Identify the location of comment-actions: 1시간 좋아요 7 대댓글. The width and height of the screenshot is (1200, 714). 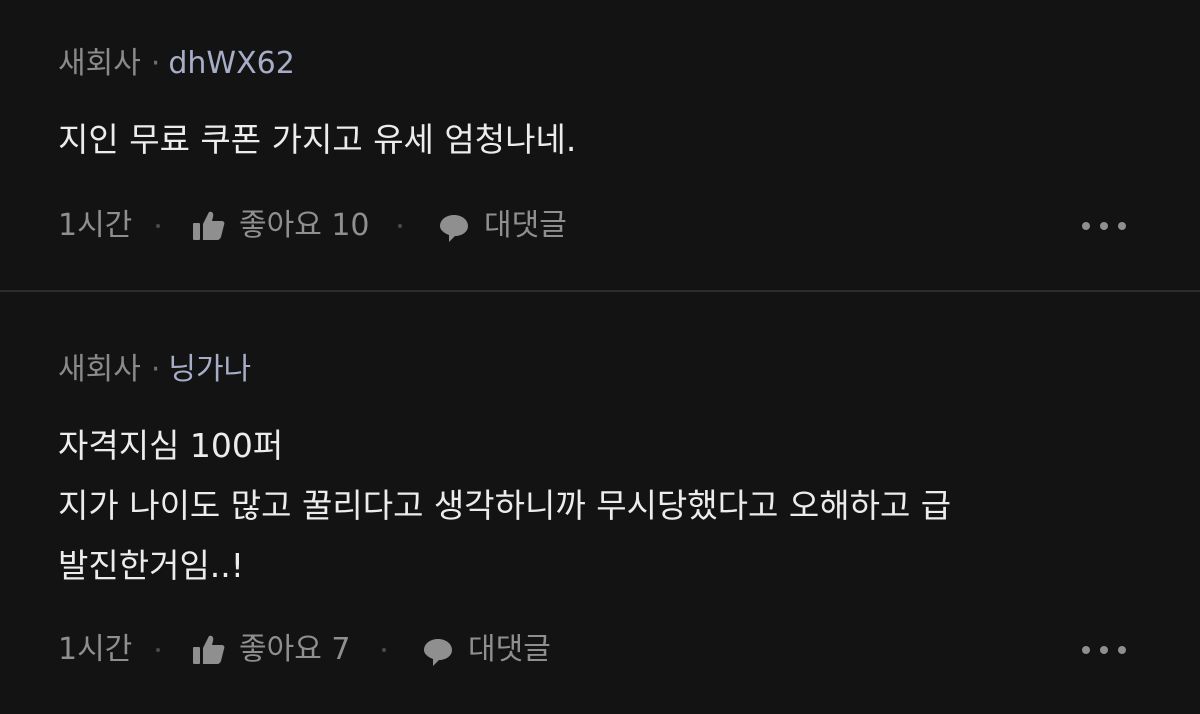
(629, 650).